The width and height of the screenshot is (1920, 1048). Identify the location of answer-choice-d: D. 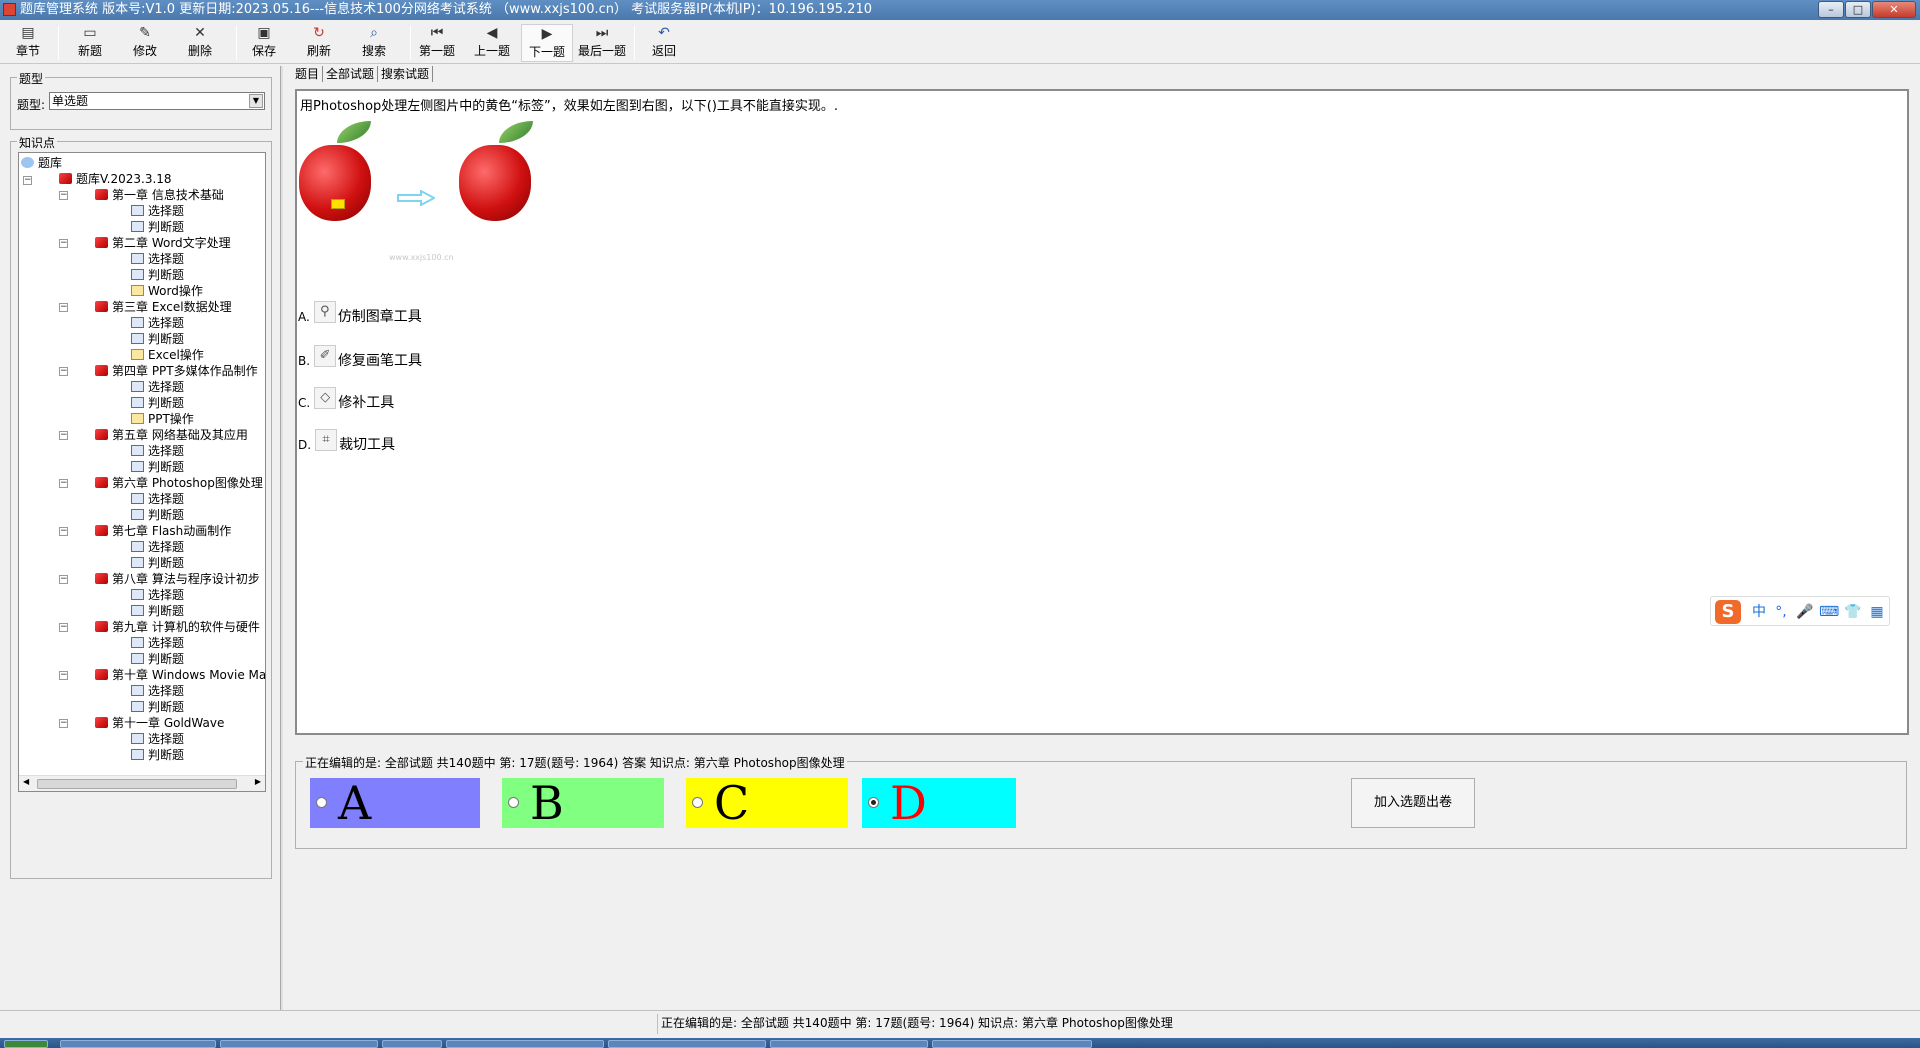
(939, 803).